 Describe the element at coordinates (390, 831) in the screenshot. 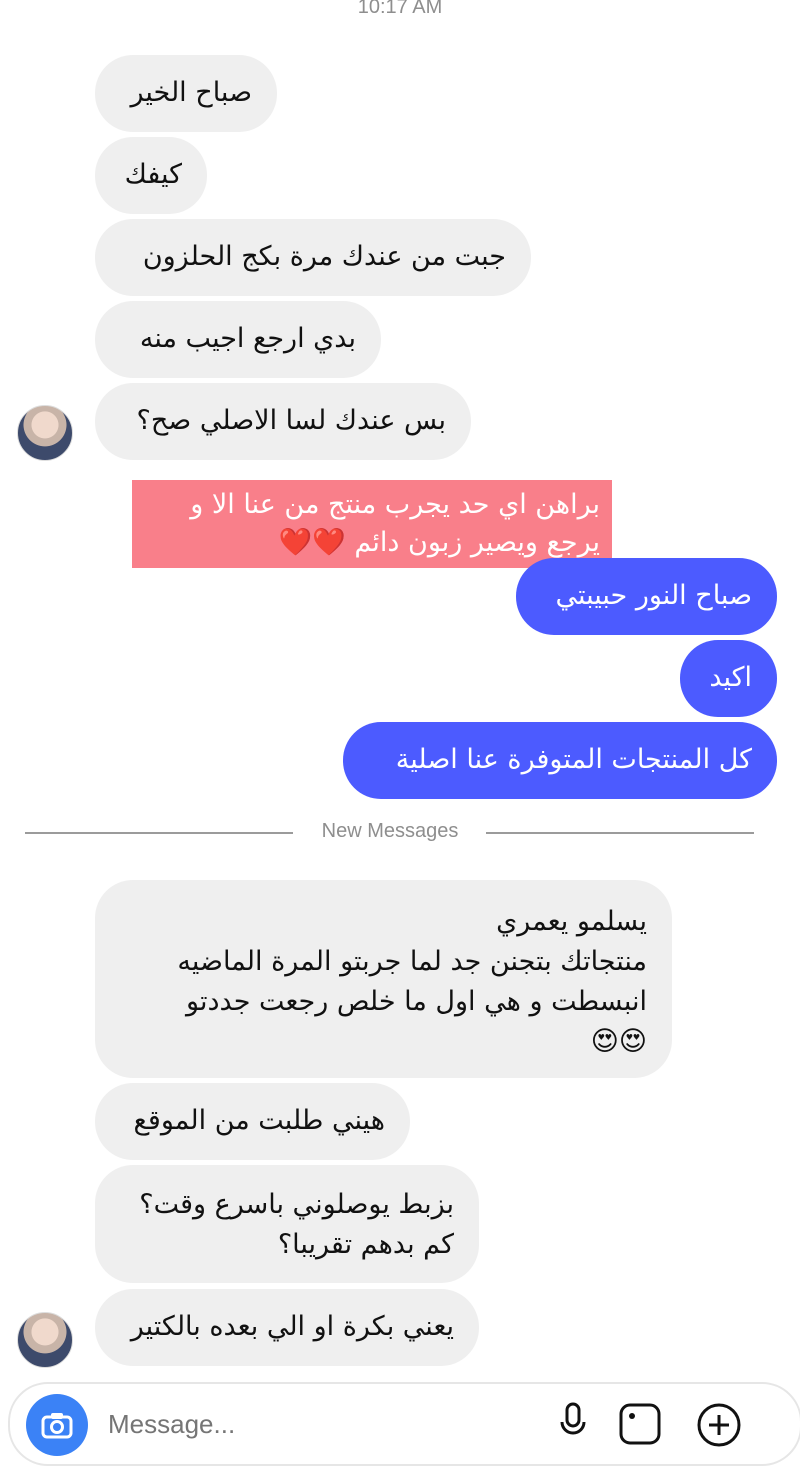

I see `new-messages-divider: New Messages` at that location.